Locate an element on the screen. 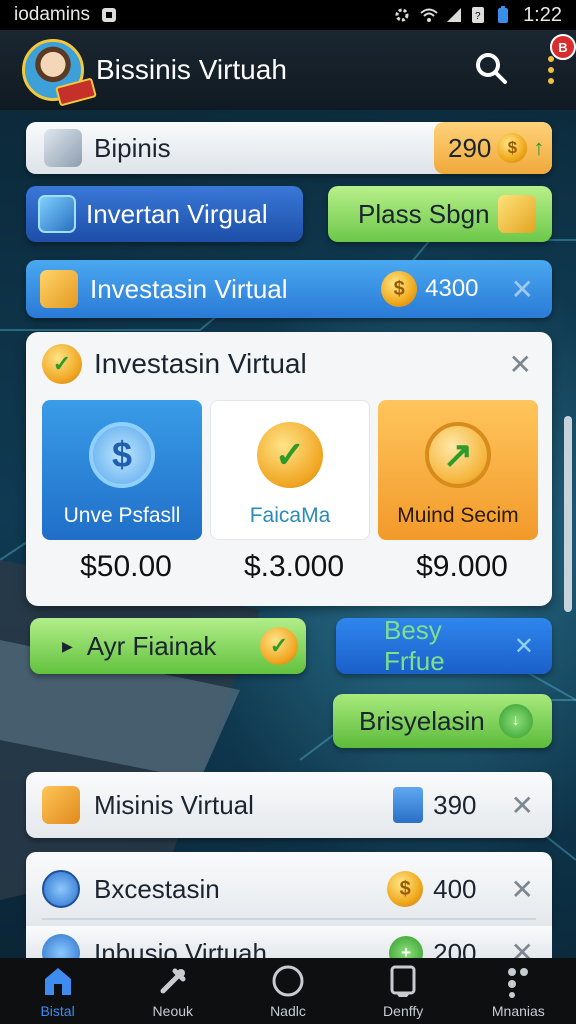 The width and height of the screenshot is (576, 1024). plus-coin-icon: + is located at coordinates (406, 947).